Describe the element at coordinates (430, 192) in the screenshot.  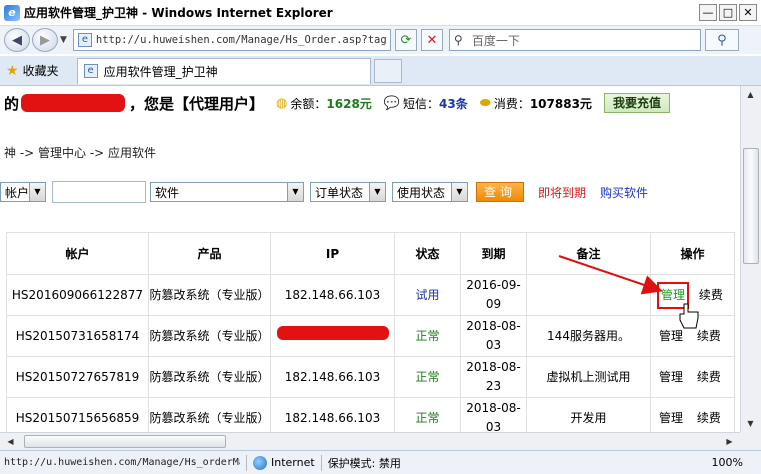
I see `use-status-select: 使用状态 ▼` at that location.